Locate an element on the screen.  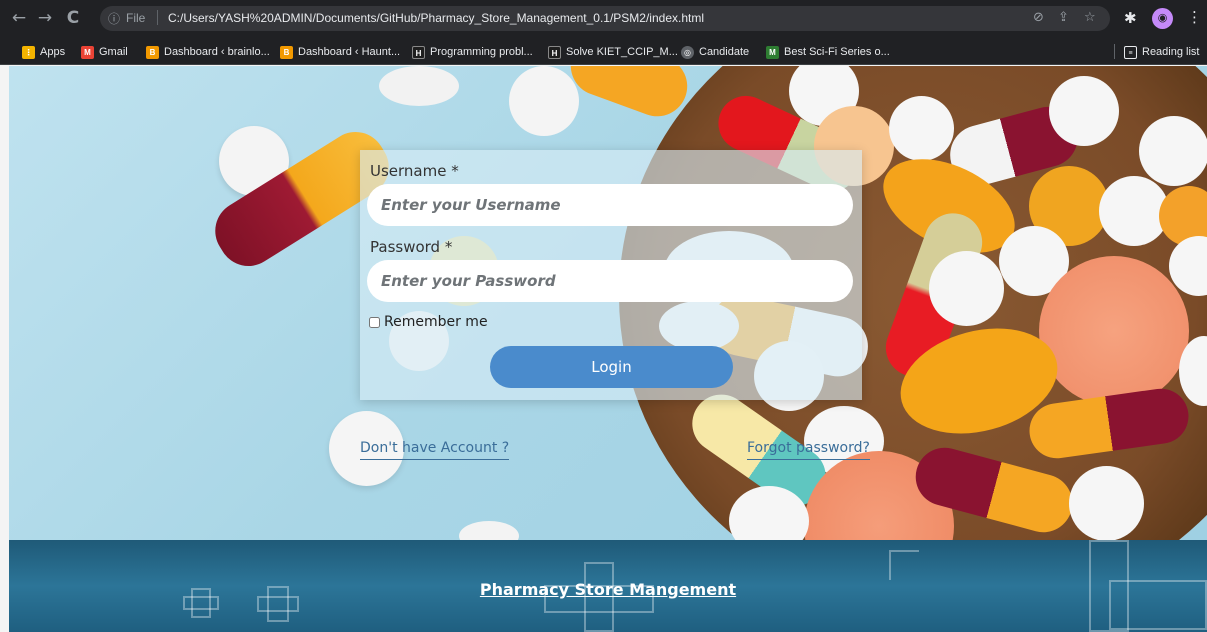
medical-cross-icon is located at coordinates (904, 565).